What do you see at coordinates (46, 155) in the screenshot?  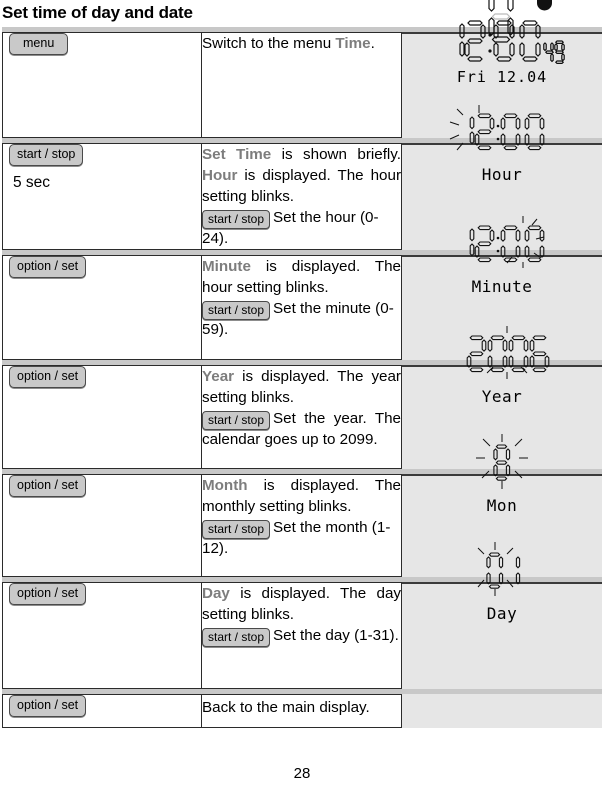 I see `key-start-stop: start / stop` at bounding box center [46, 155].